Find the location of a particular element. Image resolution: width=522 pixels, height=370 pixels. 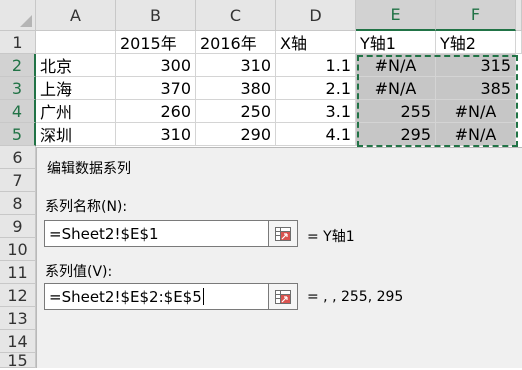

cell-b1: 2015年 is located at coordinates (156, 42).